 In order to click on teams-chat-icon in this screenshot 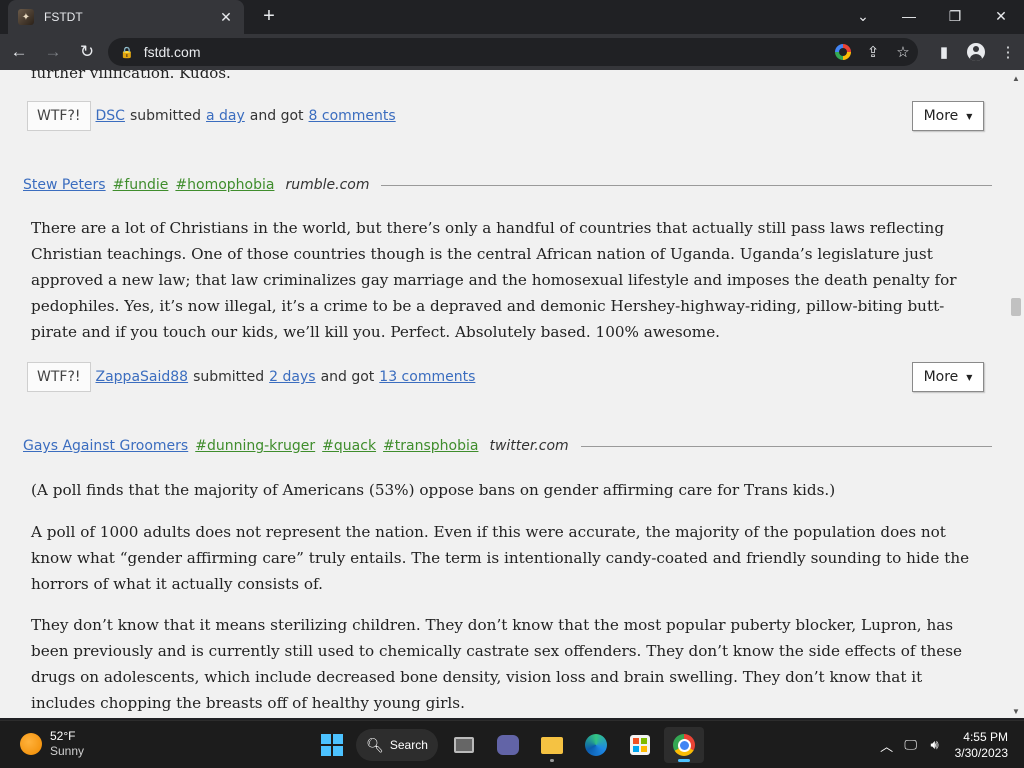, I will do `click(508, 745)`.